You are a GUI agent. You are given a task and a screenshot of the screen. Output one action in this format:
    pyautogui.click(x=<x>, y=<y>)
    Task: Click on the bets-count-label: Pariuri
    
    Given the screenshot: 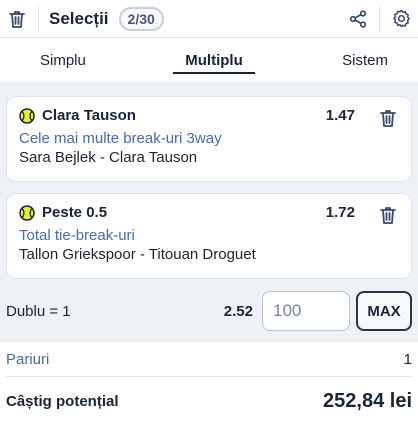 What is the action you would take?
    pyautogui.click(x=28, y=359)
    